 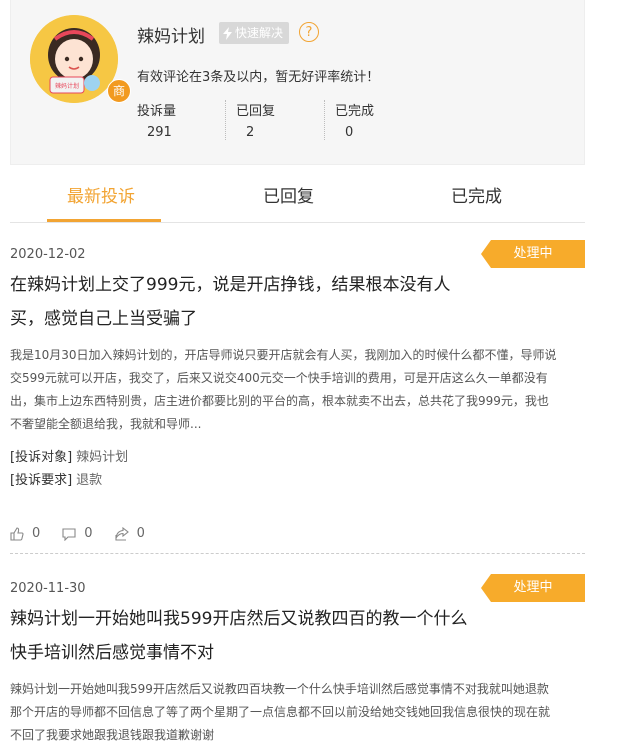 What do you see at coordinates (101, 194) in the screenshot?
I see `tab-latest: 最新投诉` at bounding box center [101, 194].